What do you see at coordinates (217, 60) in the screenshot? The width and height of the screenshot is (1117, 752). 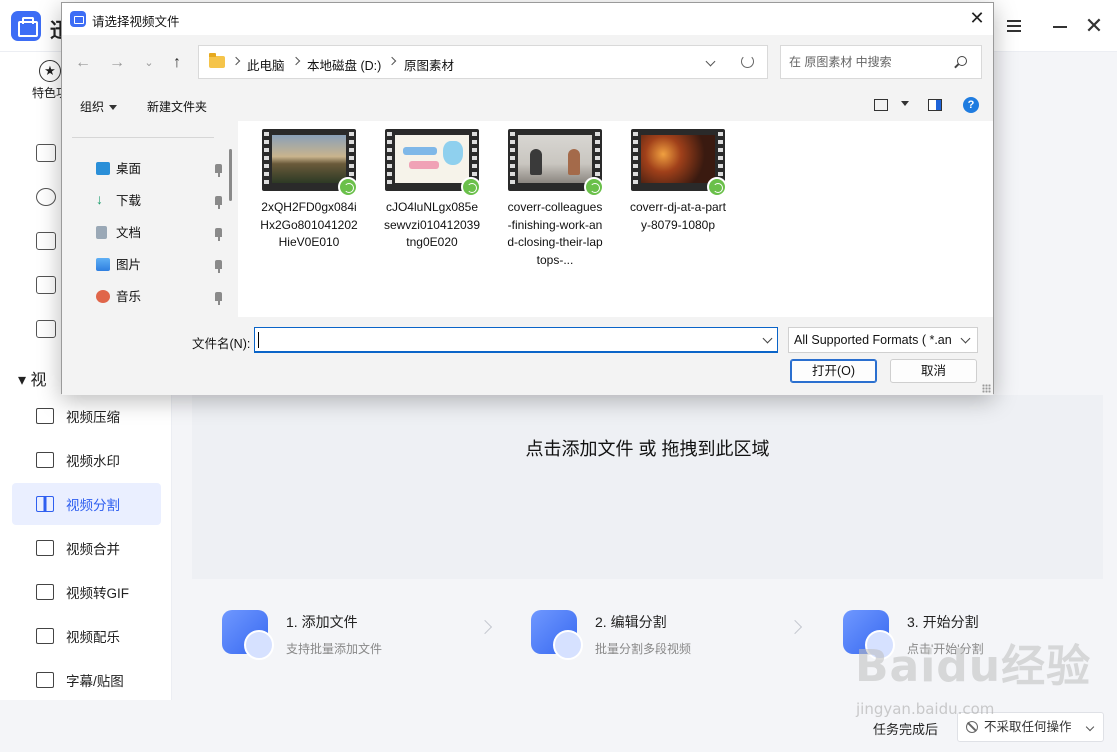 I see `folder-icon` at bounding box center [217, 60].